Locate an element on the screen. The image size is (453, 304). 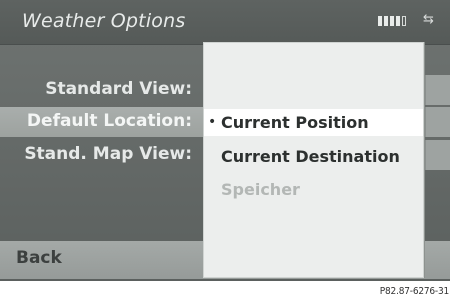
signal-strength-icon is located at coordinates (392, 21).